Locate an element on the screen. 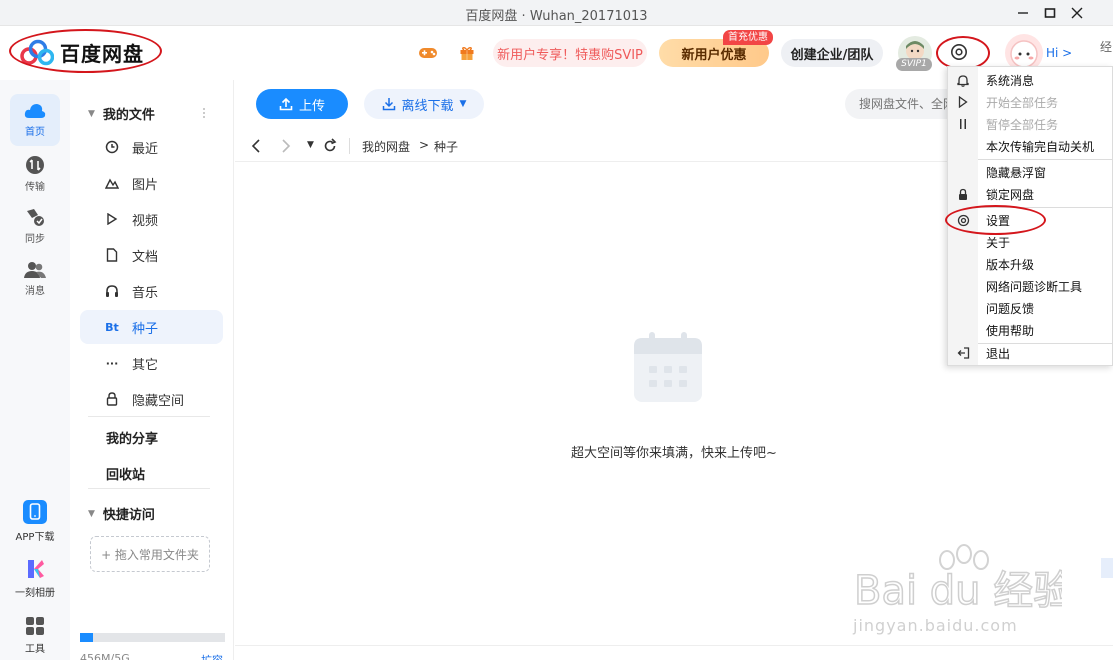  transfer-icon is located at coordinates (35, 165).